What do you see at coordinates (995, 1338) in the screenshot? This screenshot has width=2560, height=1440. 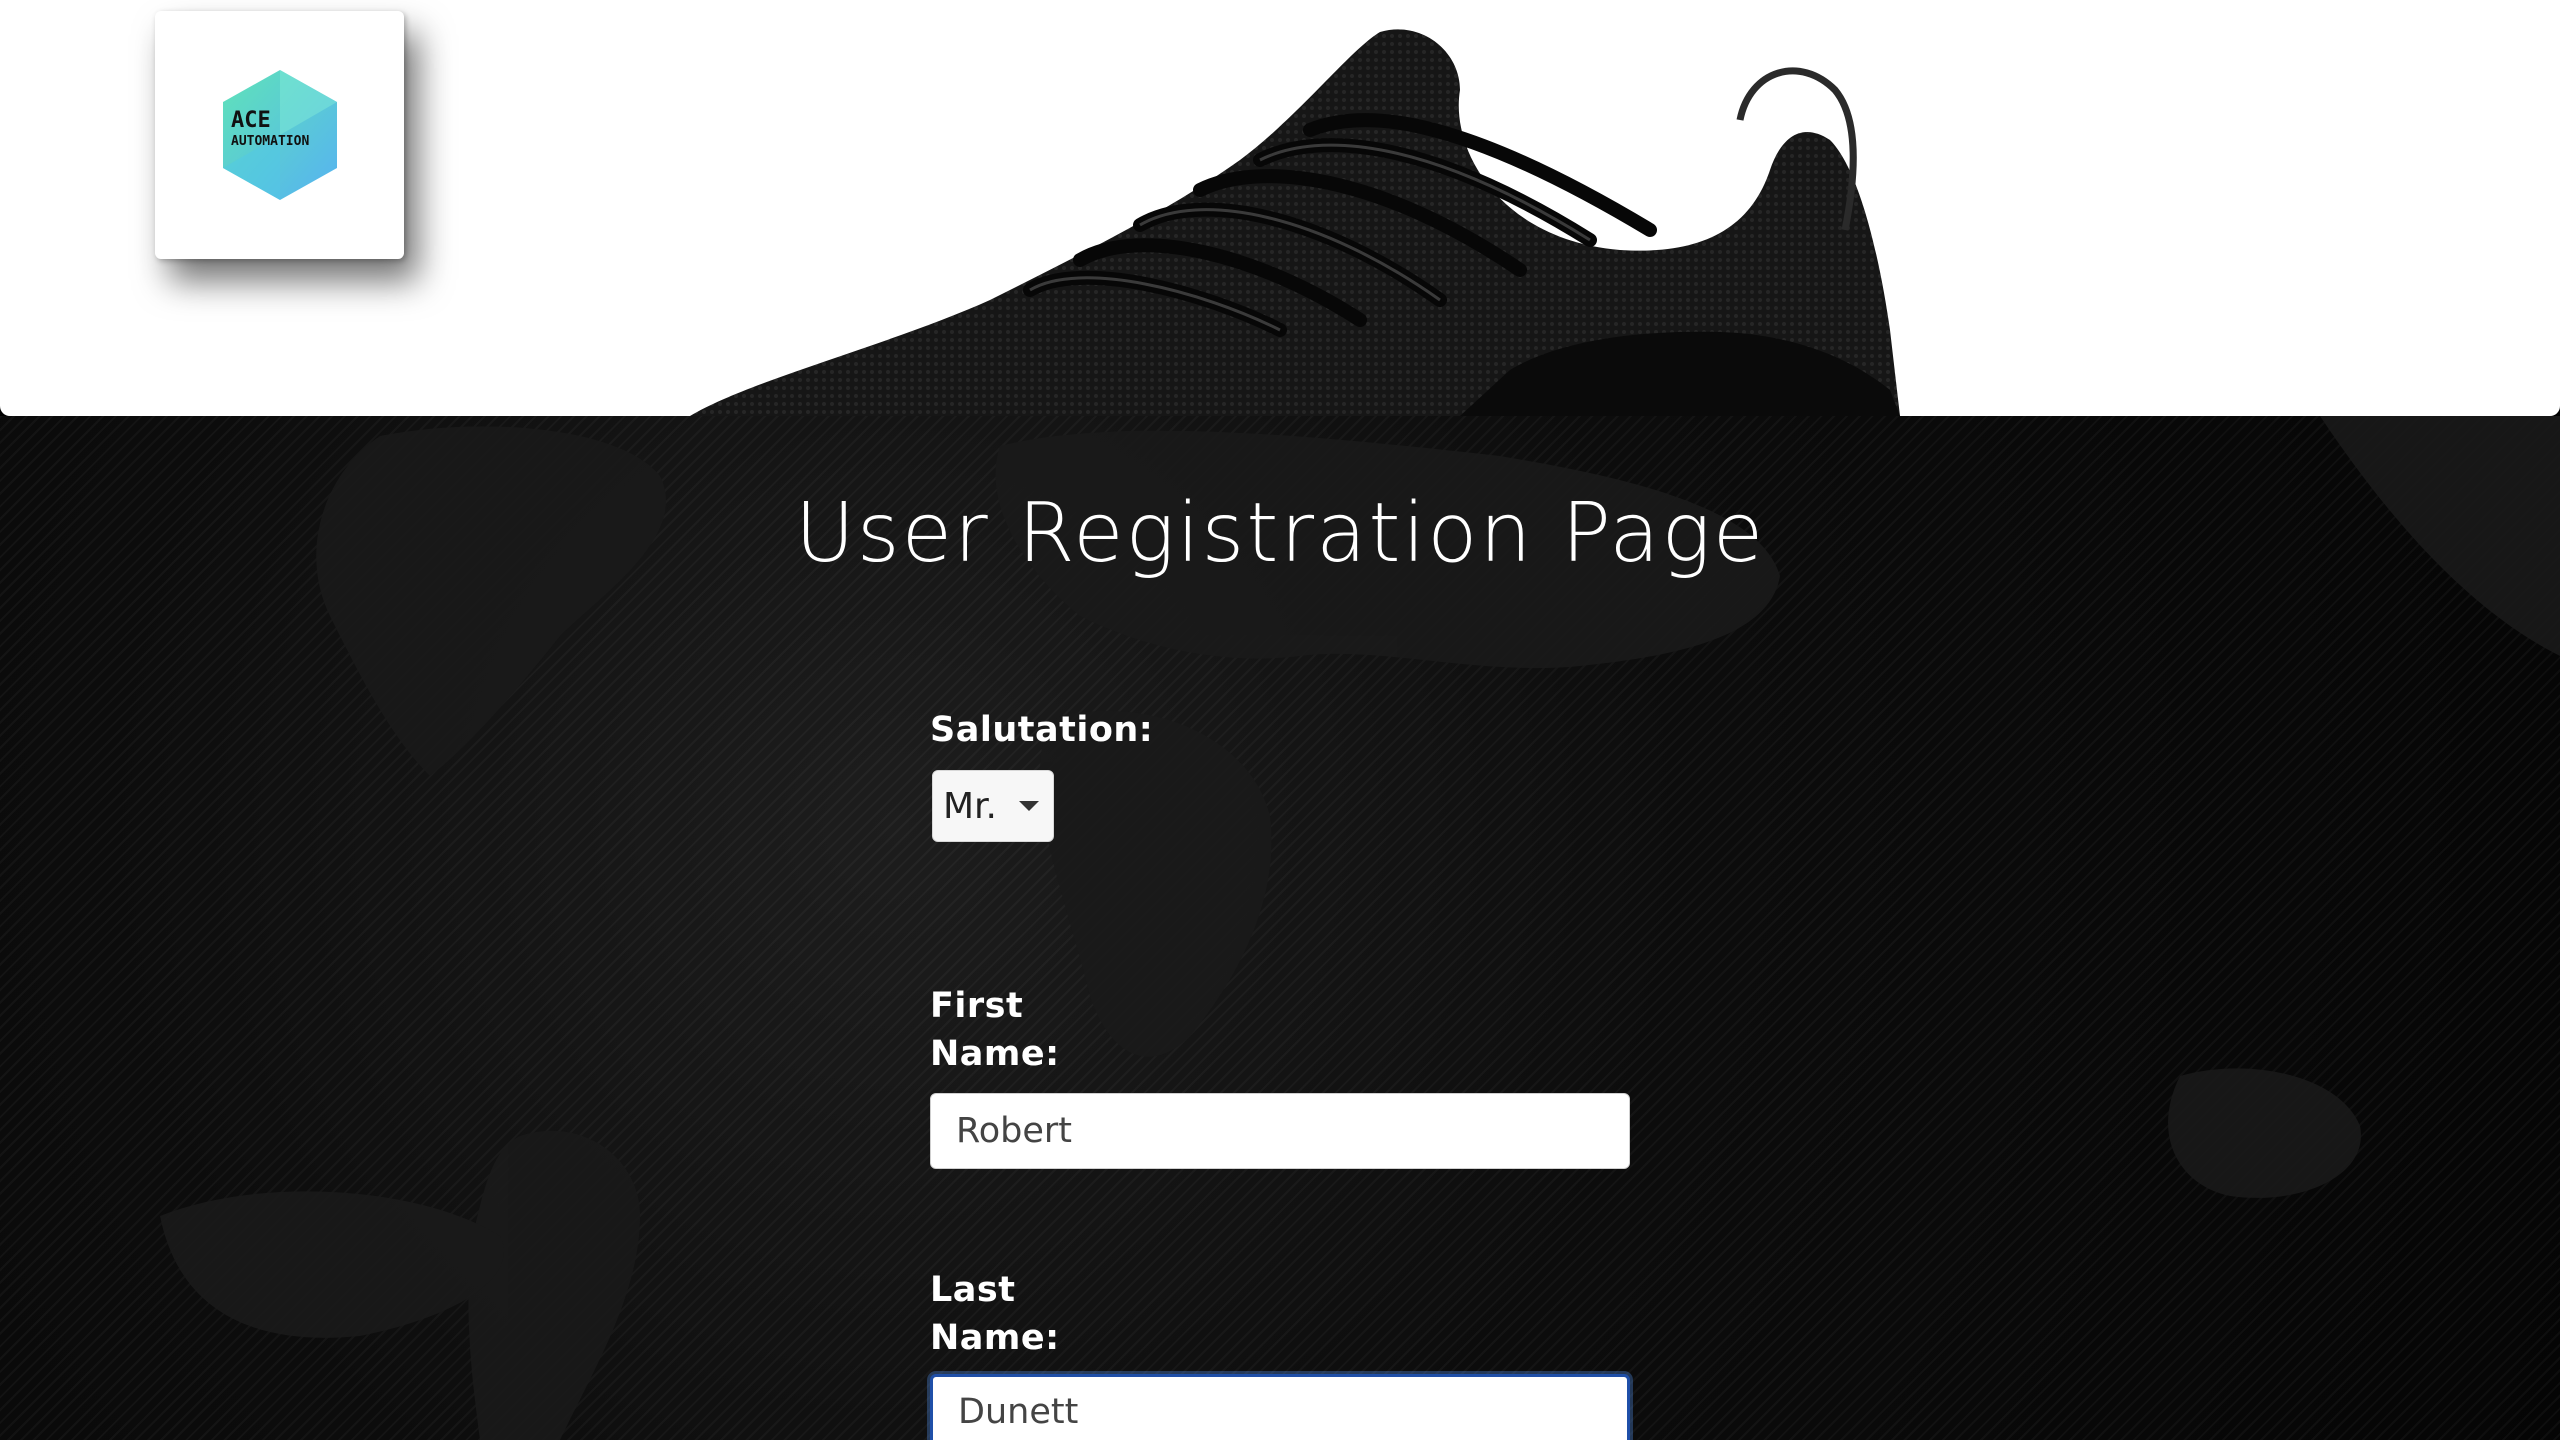 I see `last-name-label-line2: Name:` at bounding box center [995, 1338].